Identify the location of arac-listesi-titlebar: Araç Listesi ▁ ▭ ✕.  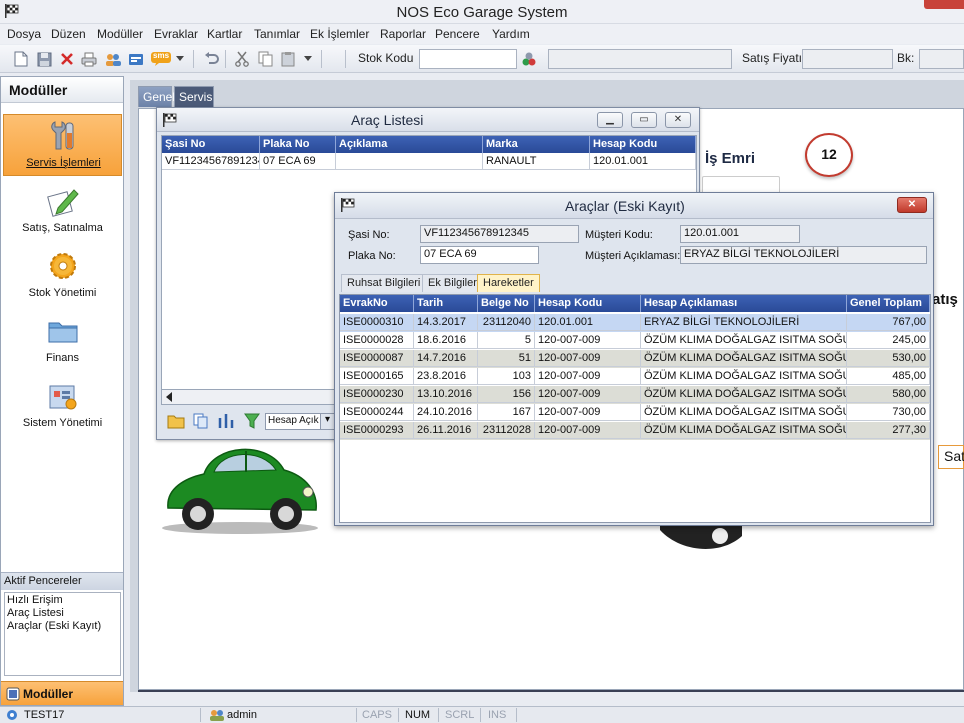
(428, 120).